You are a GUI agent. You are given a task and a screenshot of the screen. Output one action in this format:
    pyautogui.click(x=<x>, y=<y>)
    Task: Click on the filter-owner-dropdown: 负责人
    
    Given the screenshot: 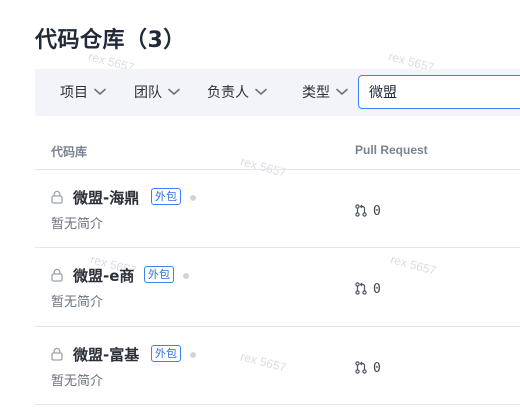 What is the action you would take?
    pyautogui.click(x=237, y=92)
    